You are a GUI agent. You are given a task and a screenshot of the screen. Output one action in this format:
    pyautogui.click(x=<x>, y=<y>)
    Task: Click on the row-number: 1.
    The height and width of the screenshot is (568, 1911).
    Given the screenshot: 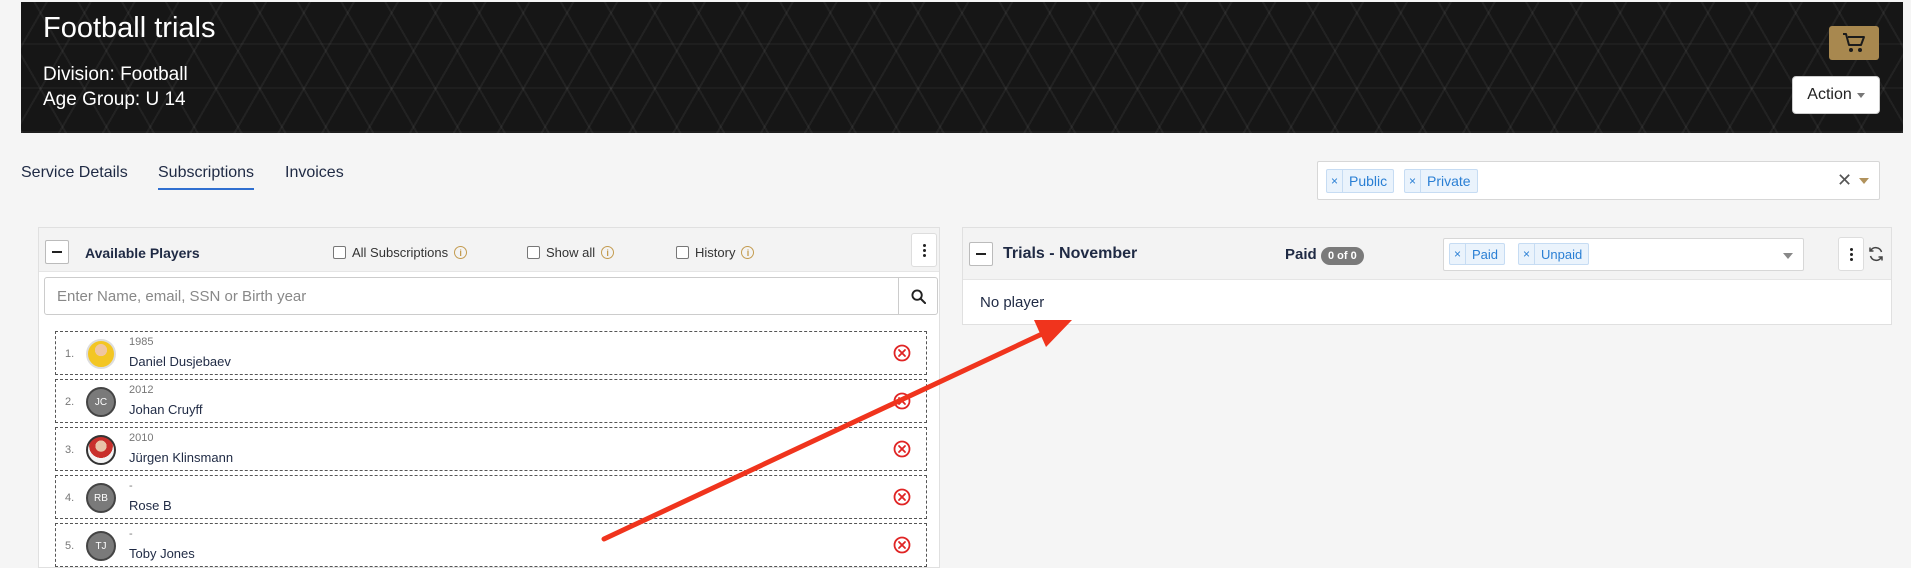 What is the action you would take?
    pyautogui.click(x=70, y=354)
    